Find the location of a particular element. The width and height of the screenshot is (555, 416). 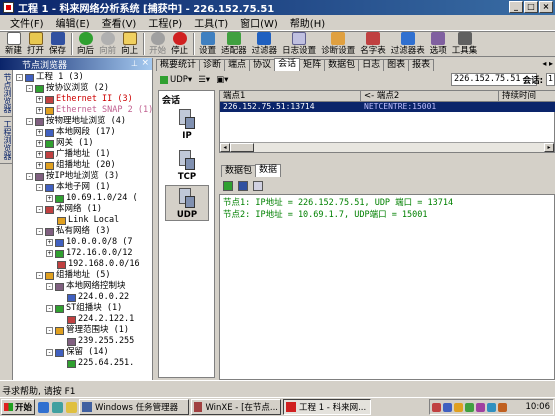

column-endpoint1: 端点1 is located at coordinates (290, 96).